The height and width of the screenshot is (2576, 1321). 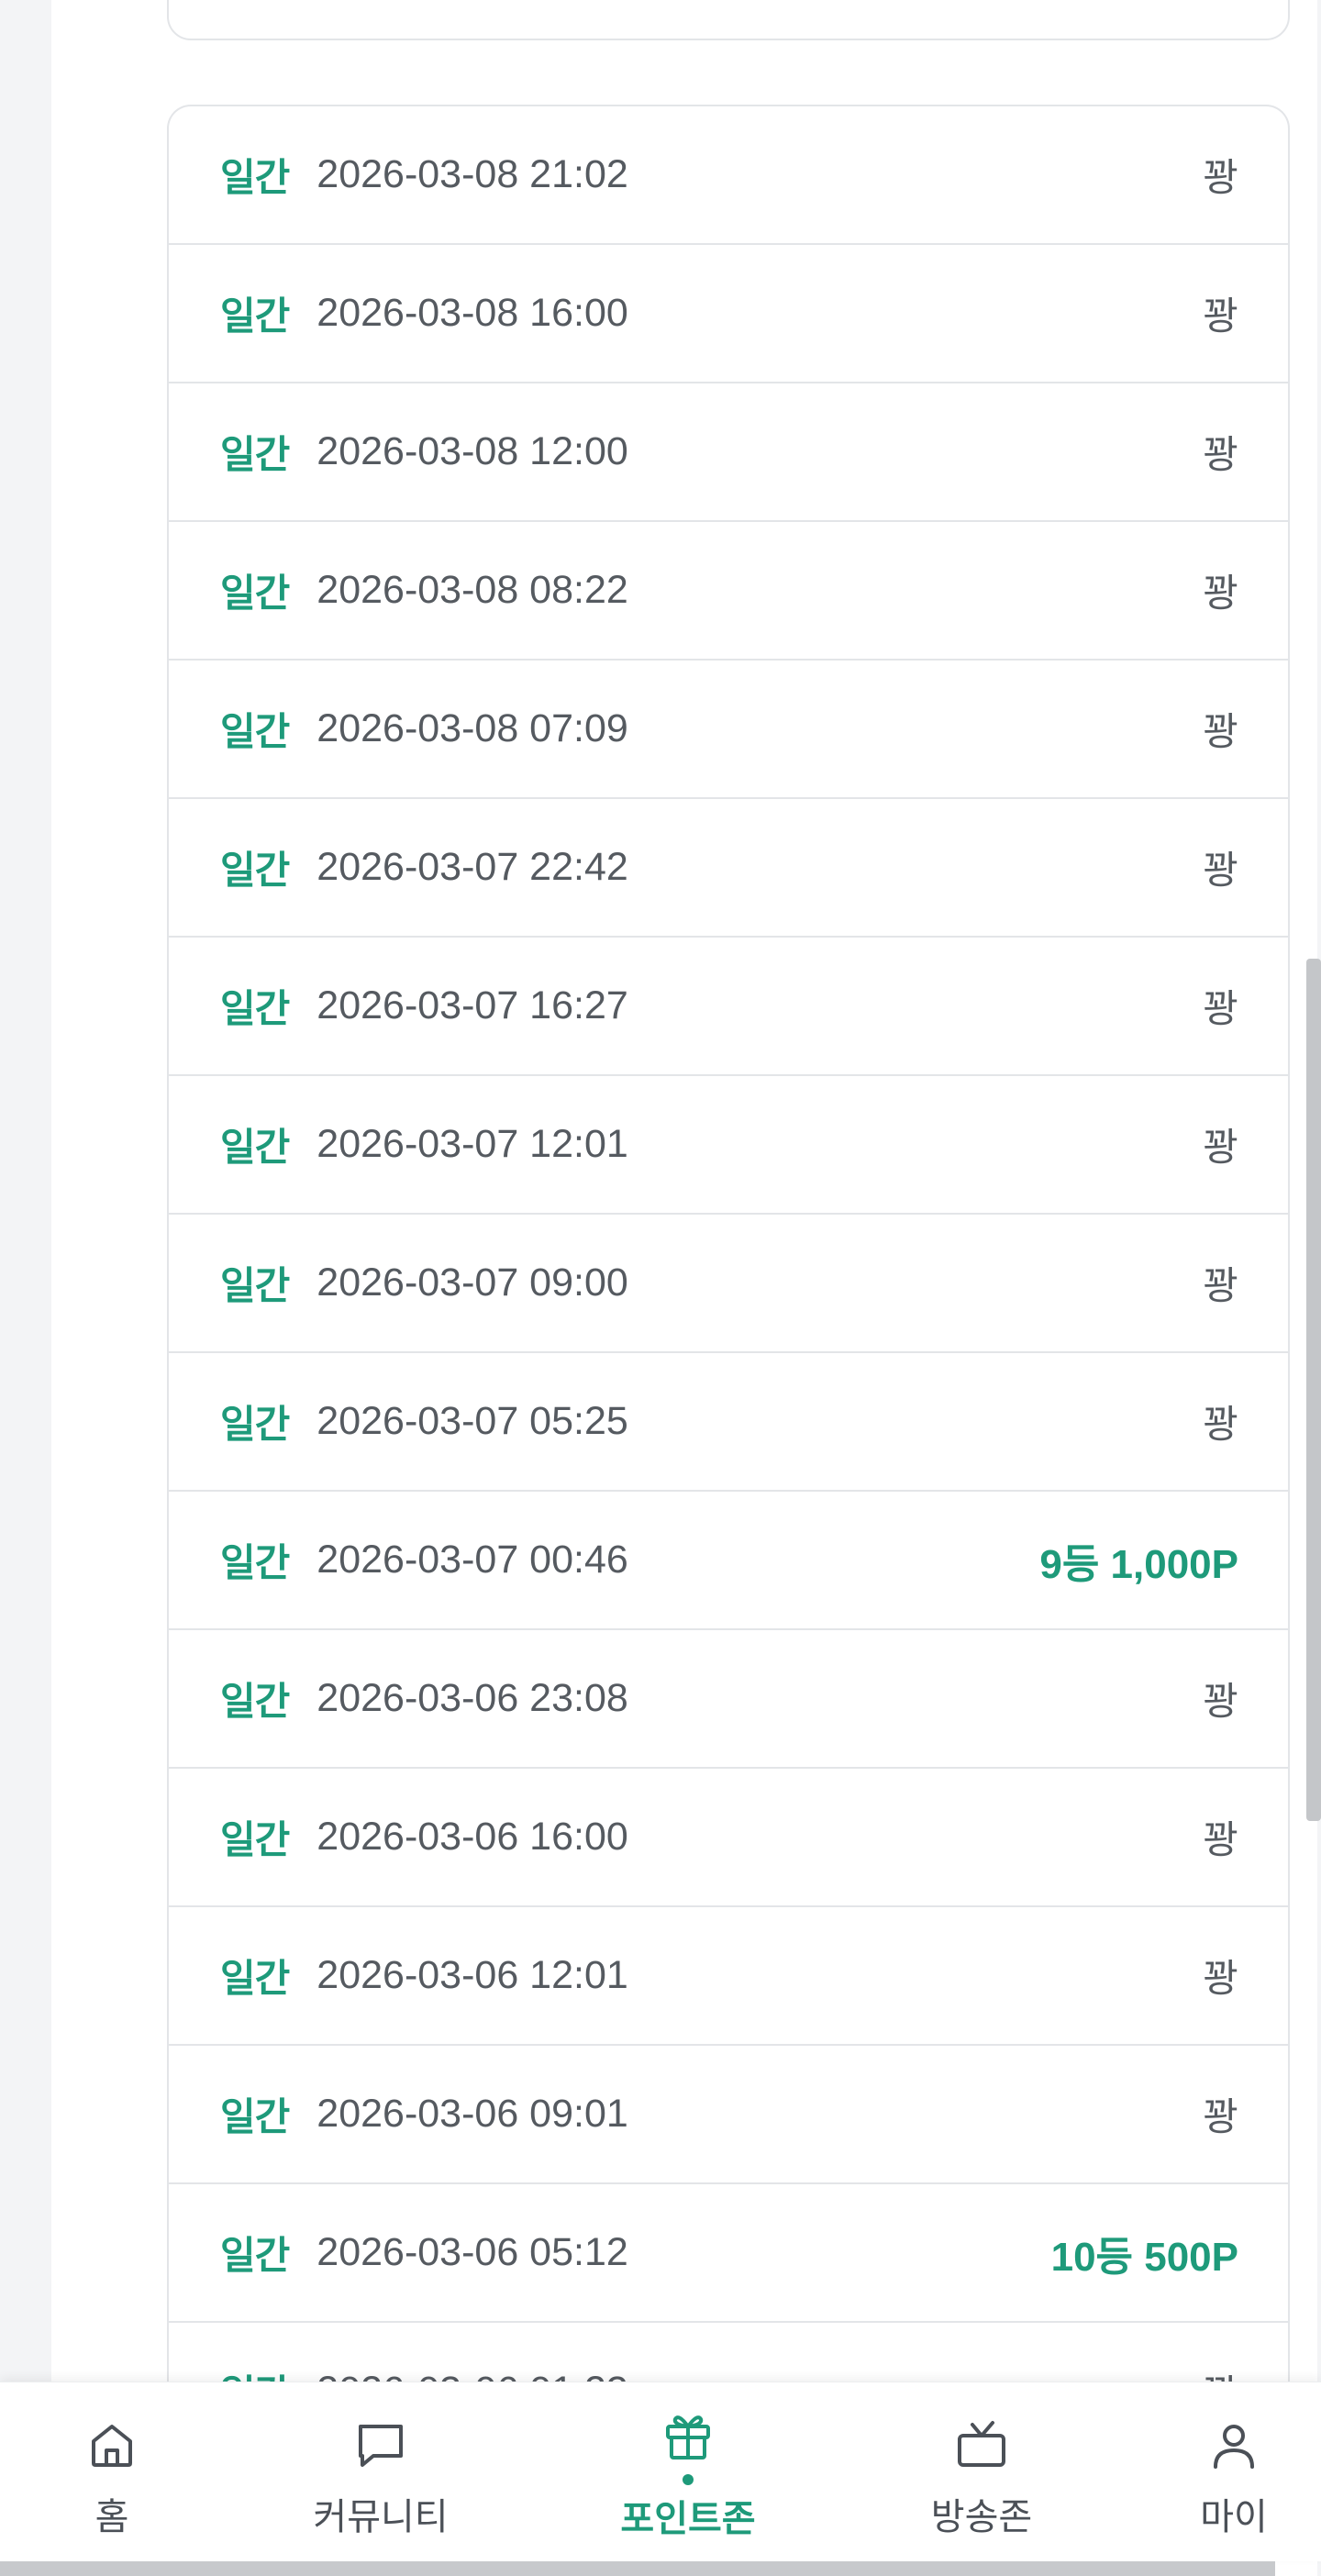 What do you see at coordinates (380, 2472) in the screenshot?
I see `nav-item-community: 커뮤니티` at bounding box center [380, 2472].